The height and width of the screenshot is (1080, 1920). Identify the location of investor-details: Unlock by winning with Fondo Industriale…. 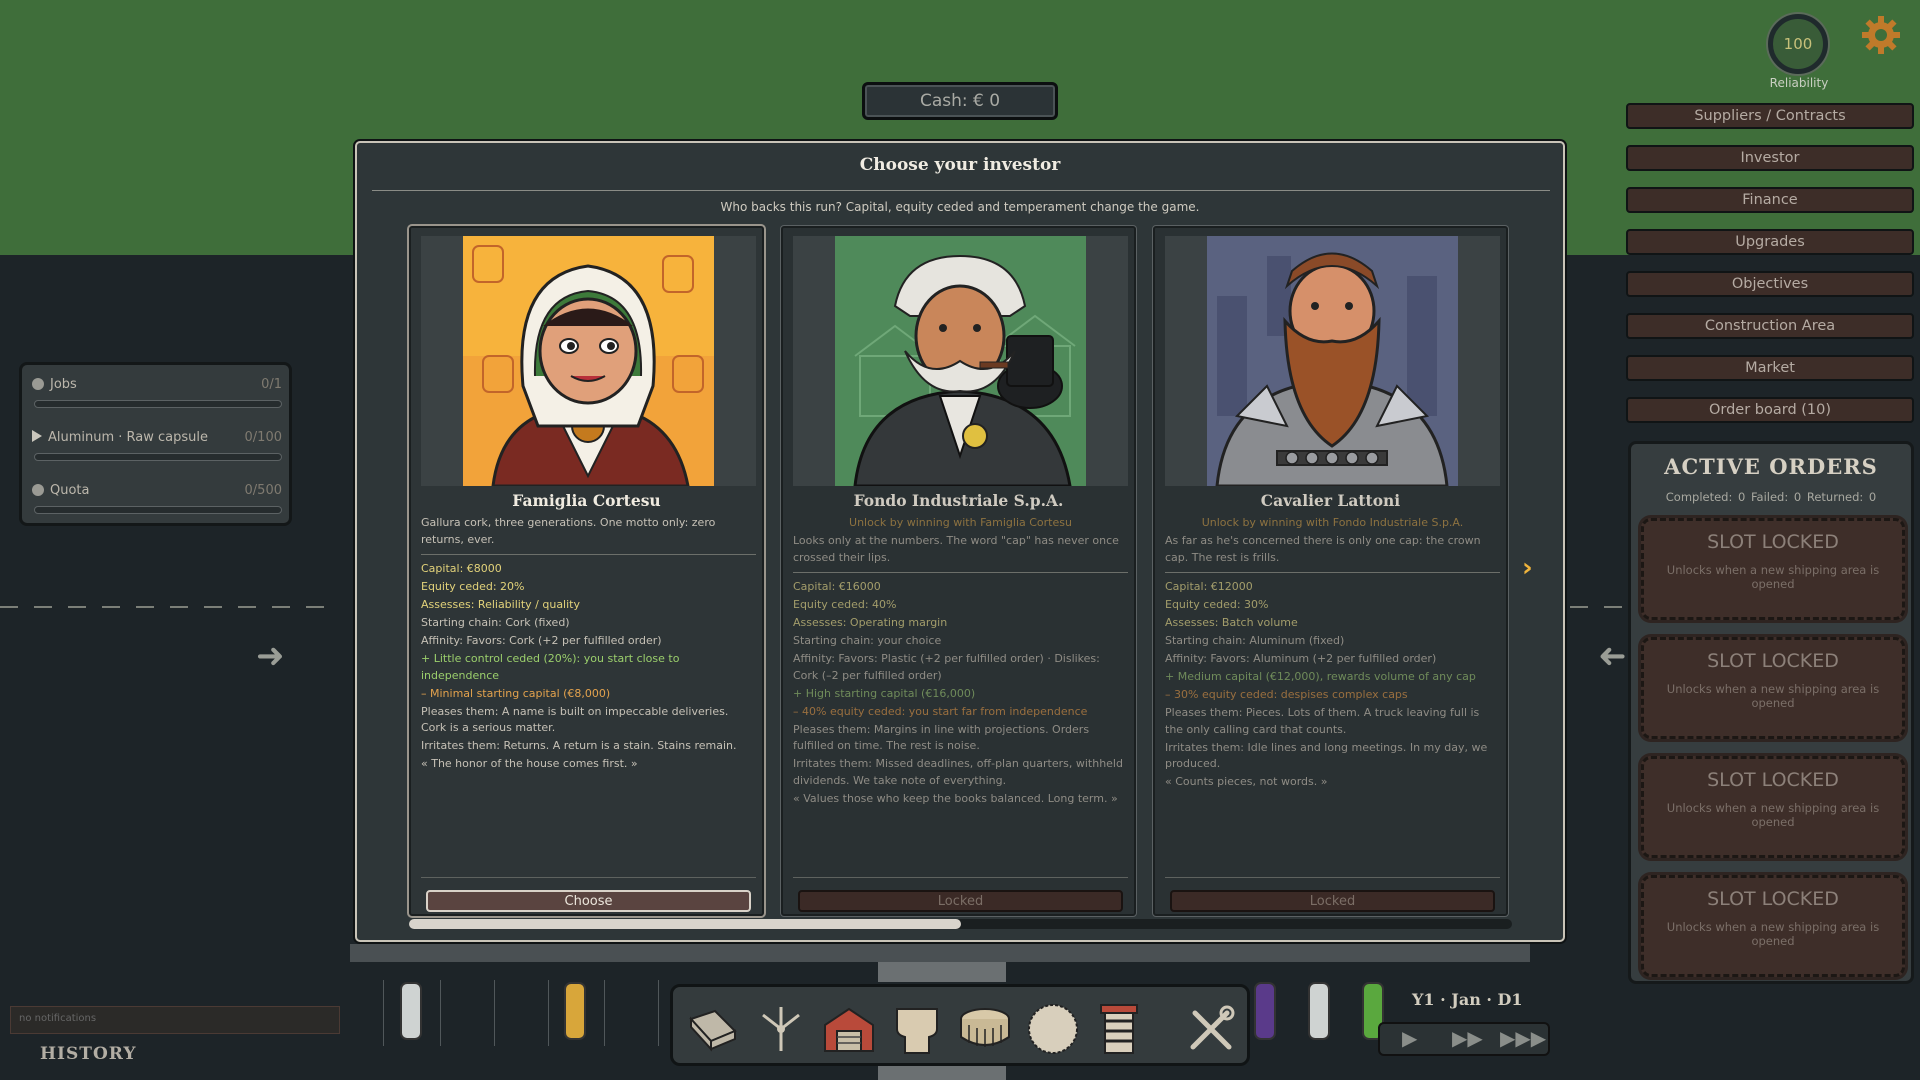
(1332, 653).